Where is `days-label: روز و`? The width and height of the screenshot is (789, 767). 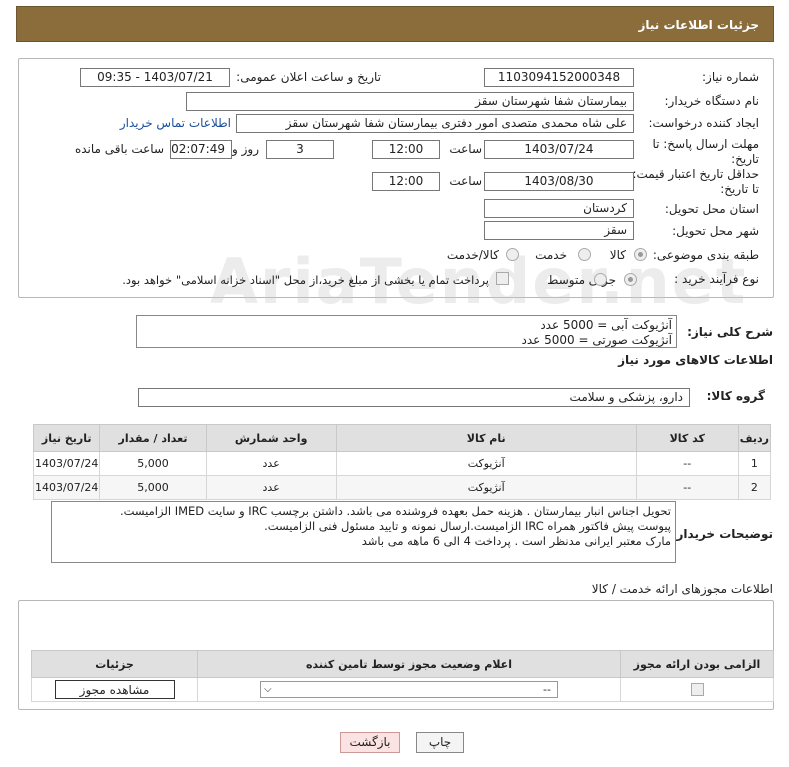
days-label: روز و is located at coordinates (245, 149).